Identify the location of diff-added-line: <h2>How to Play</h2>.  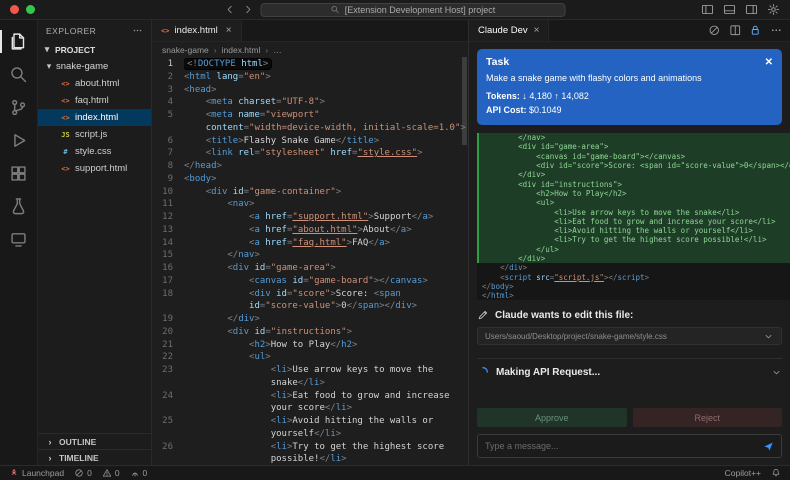
(633, 193).